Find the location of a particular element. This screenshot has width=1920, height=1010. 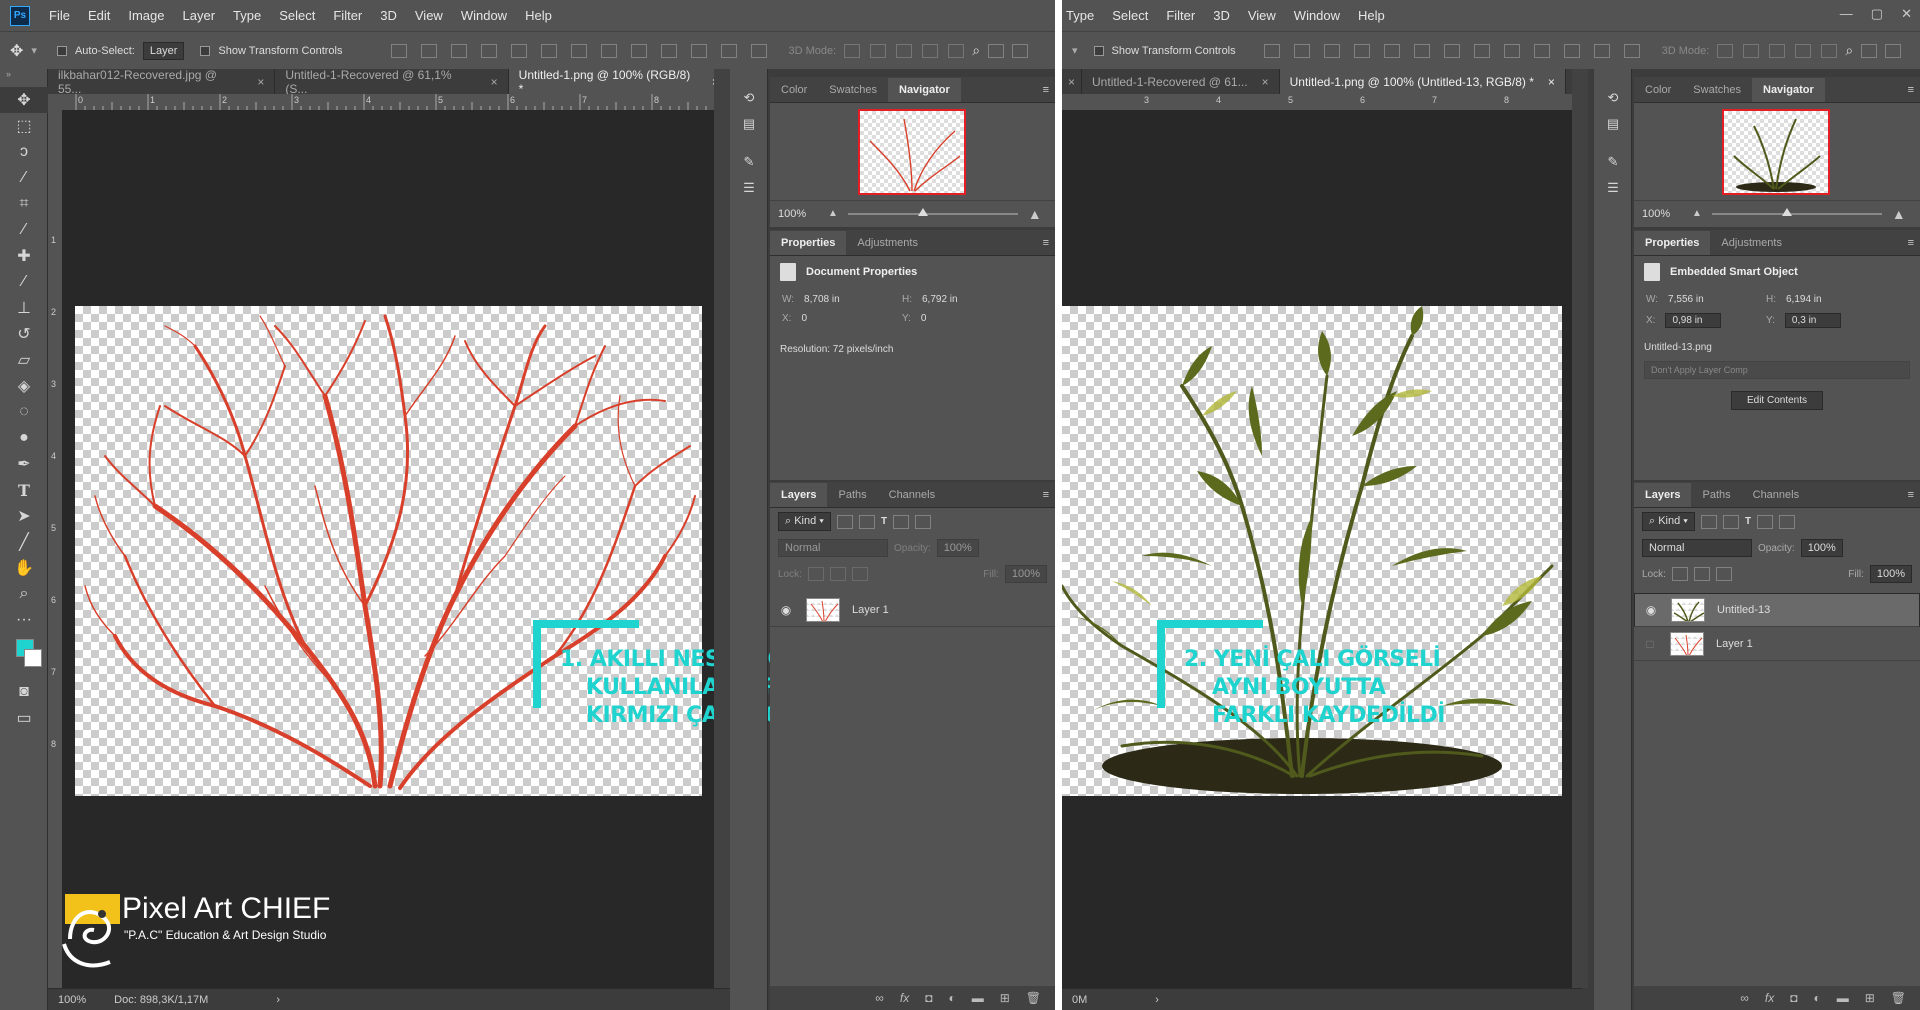

navigator-zoom-value: 100% is located at coordinates (798, 214).